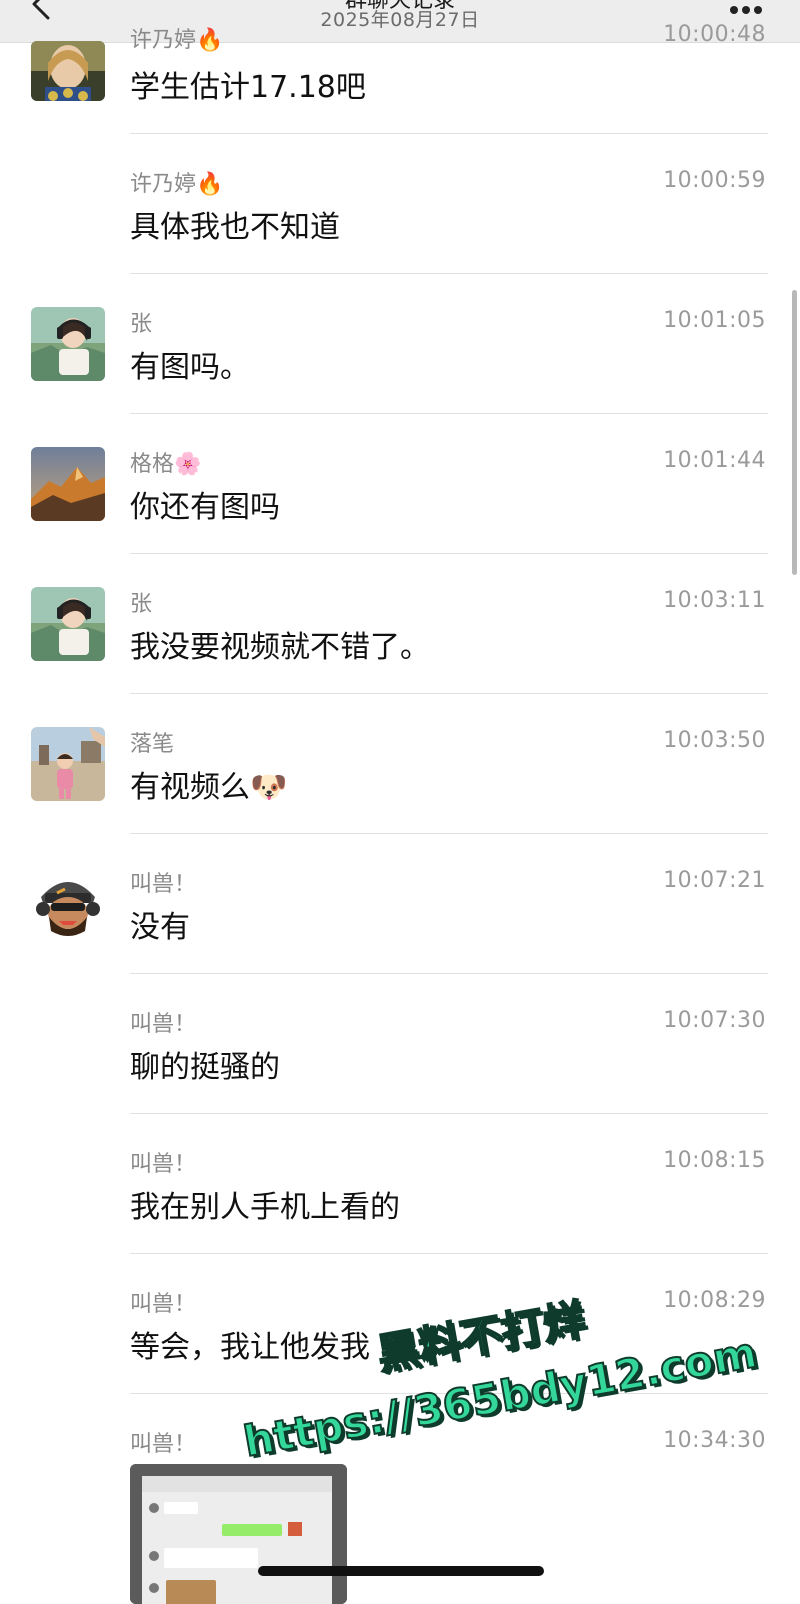  I want to click on message-text: 有视频么🐶, so click(208, 784).